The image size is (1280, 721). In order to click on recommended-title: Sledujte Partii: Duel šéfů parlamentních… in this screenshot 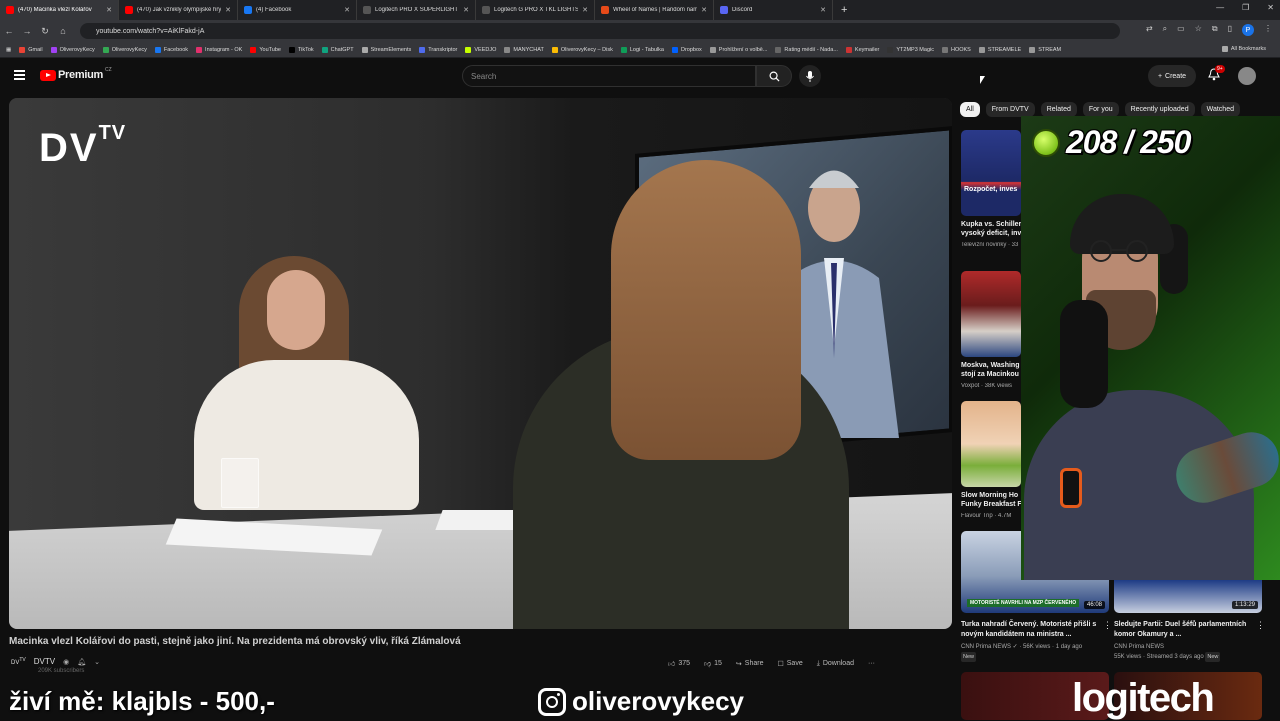, I will do `click(1185, 630)`.